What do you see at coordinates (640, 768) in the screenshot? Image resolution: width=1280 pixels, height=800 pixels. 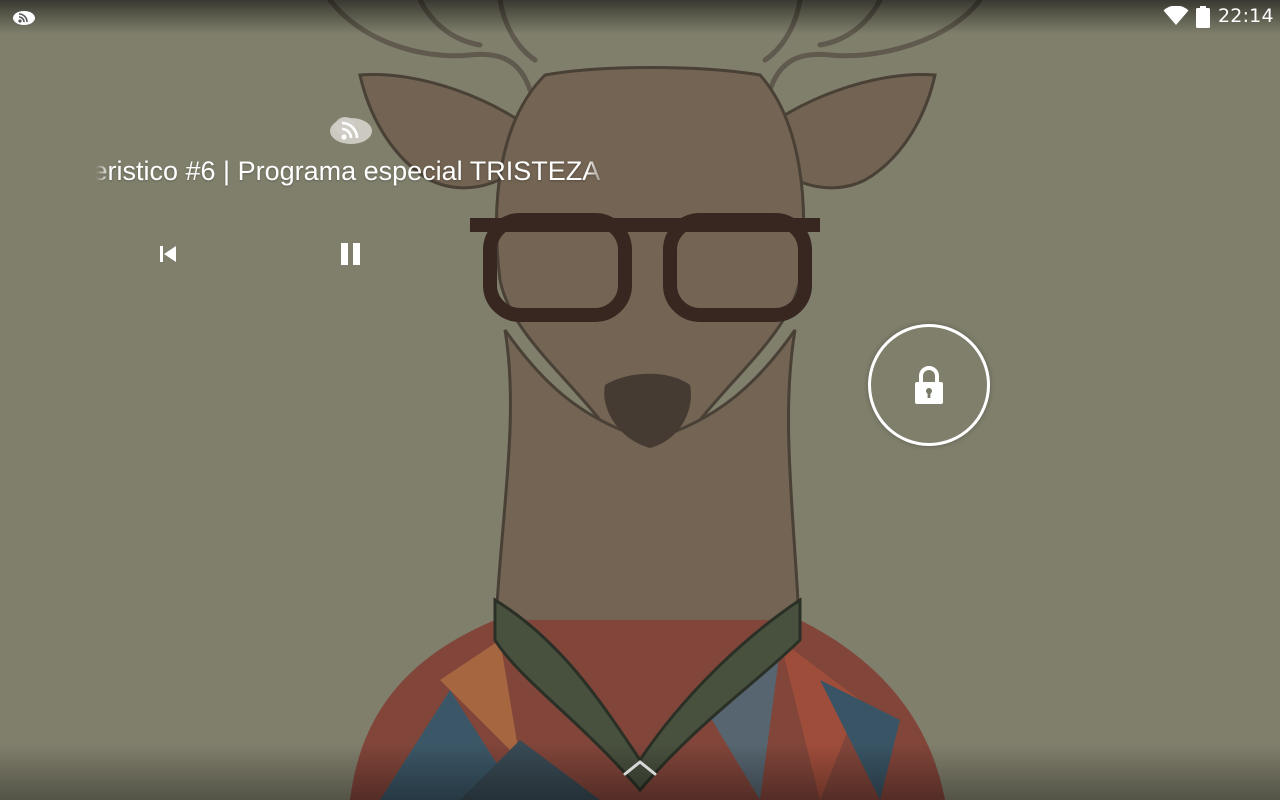 I see `chevron-up-icon` at bounding box center [640, 768].